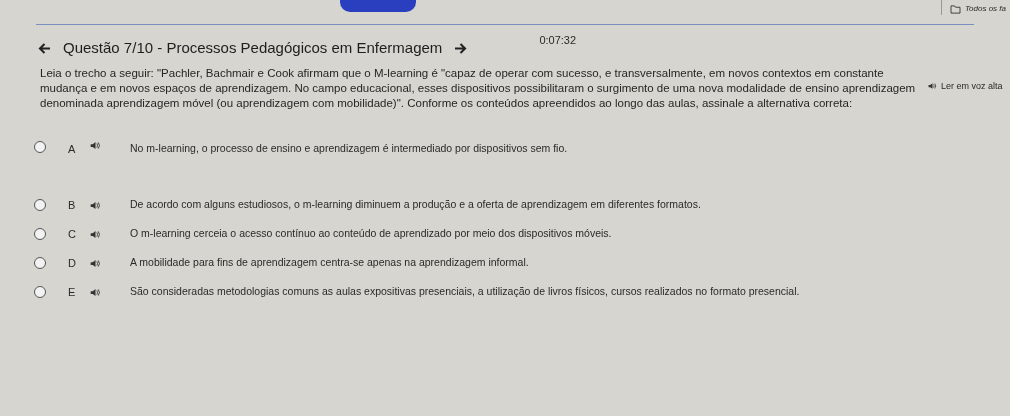 Image resolution: width=1010 pixels, height=416 pixels. I want to click on reload-button, so click(378, 6).